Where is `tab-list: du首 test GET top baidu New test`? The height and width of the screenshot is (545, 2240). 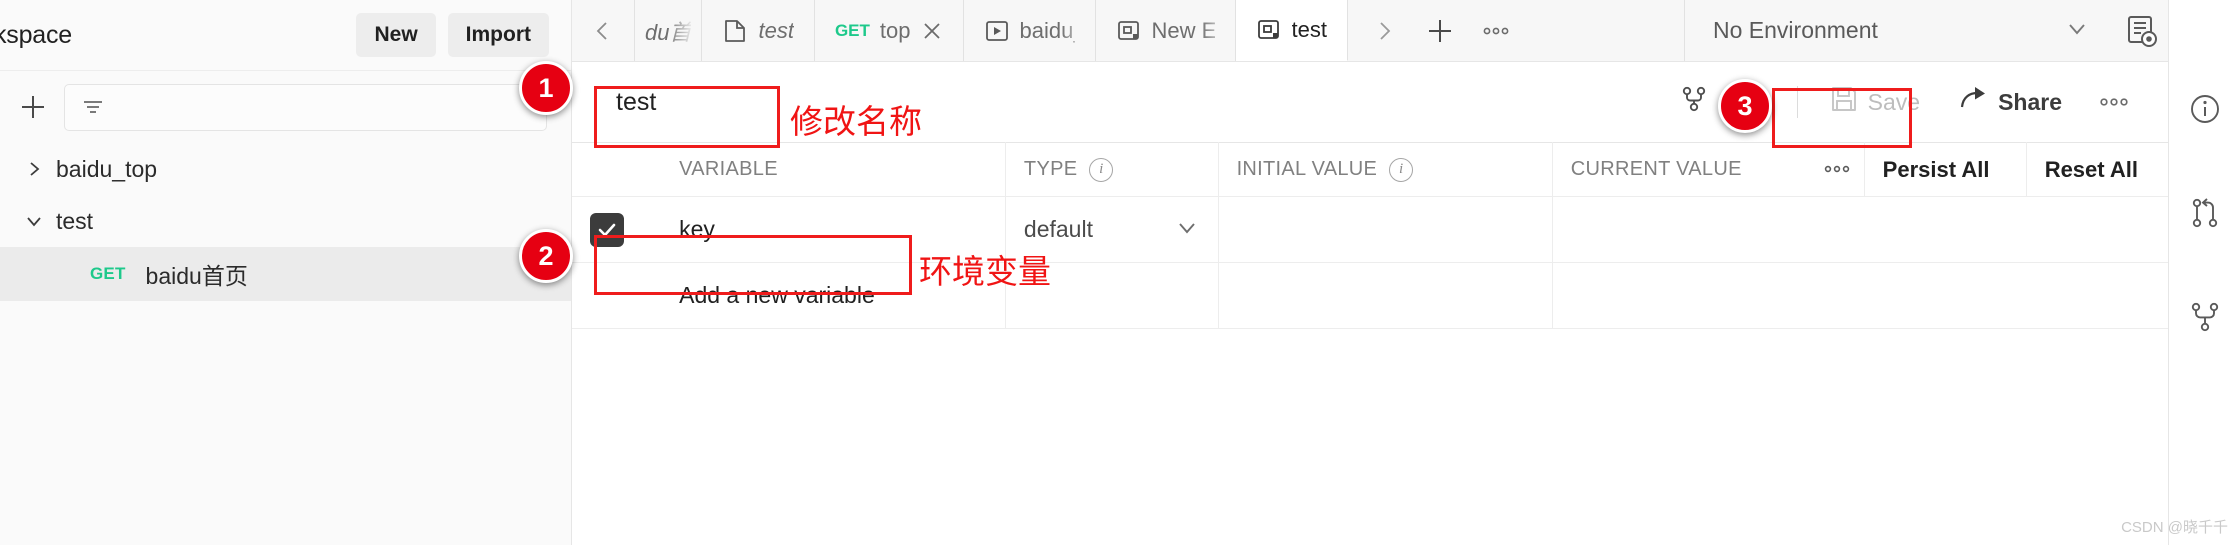 tab-list: du首 test GET top baidu New test is located at coordinates (991, 30).